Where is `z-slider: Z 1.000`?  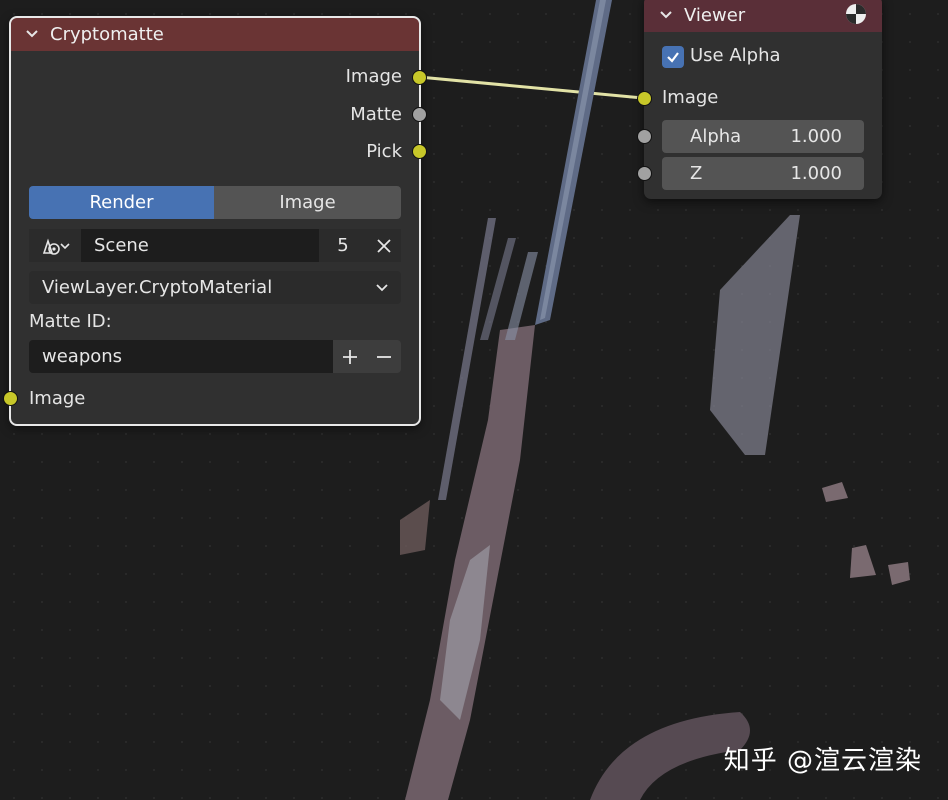 z-slider: Z 1.000 is located at coordinates (763, 173).